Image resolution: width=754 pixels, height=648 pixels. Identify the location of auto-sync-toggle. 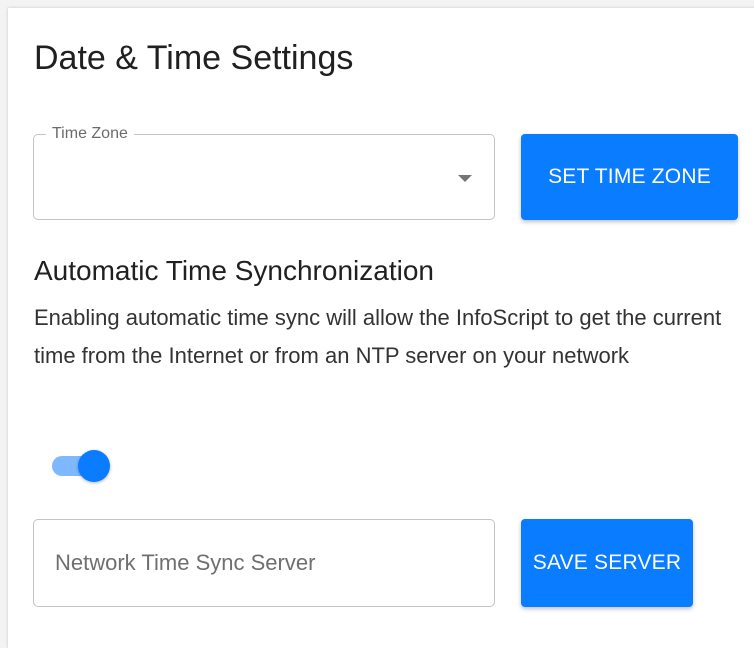
(82, 466).